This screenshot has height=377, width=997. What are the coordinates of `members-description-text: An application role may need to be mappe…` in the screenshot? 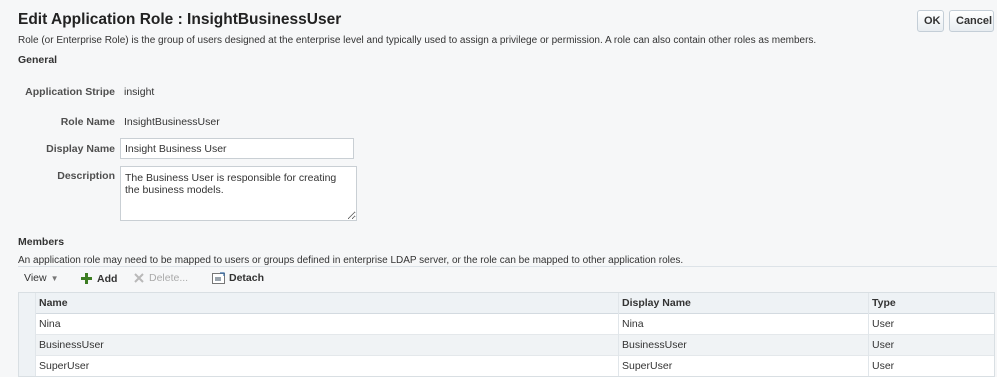 It's located at (351, 260).